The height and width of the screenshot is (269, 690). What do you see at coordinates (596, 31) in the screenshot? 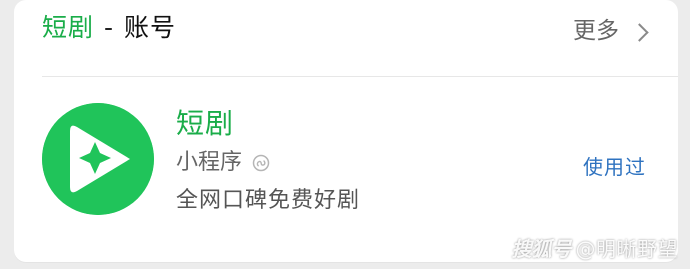
I see `more-label: 更多` at bounding box center [596, 31].